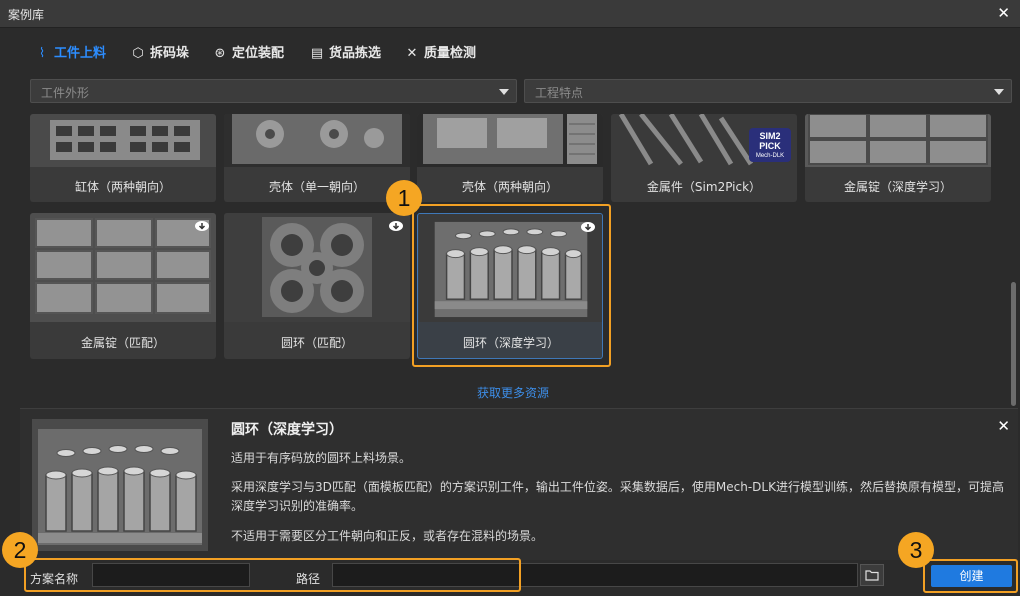 The image size is (1020, 596). I want to click on callout-badge-2: 2, so click(20, 550).